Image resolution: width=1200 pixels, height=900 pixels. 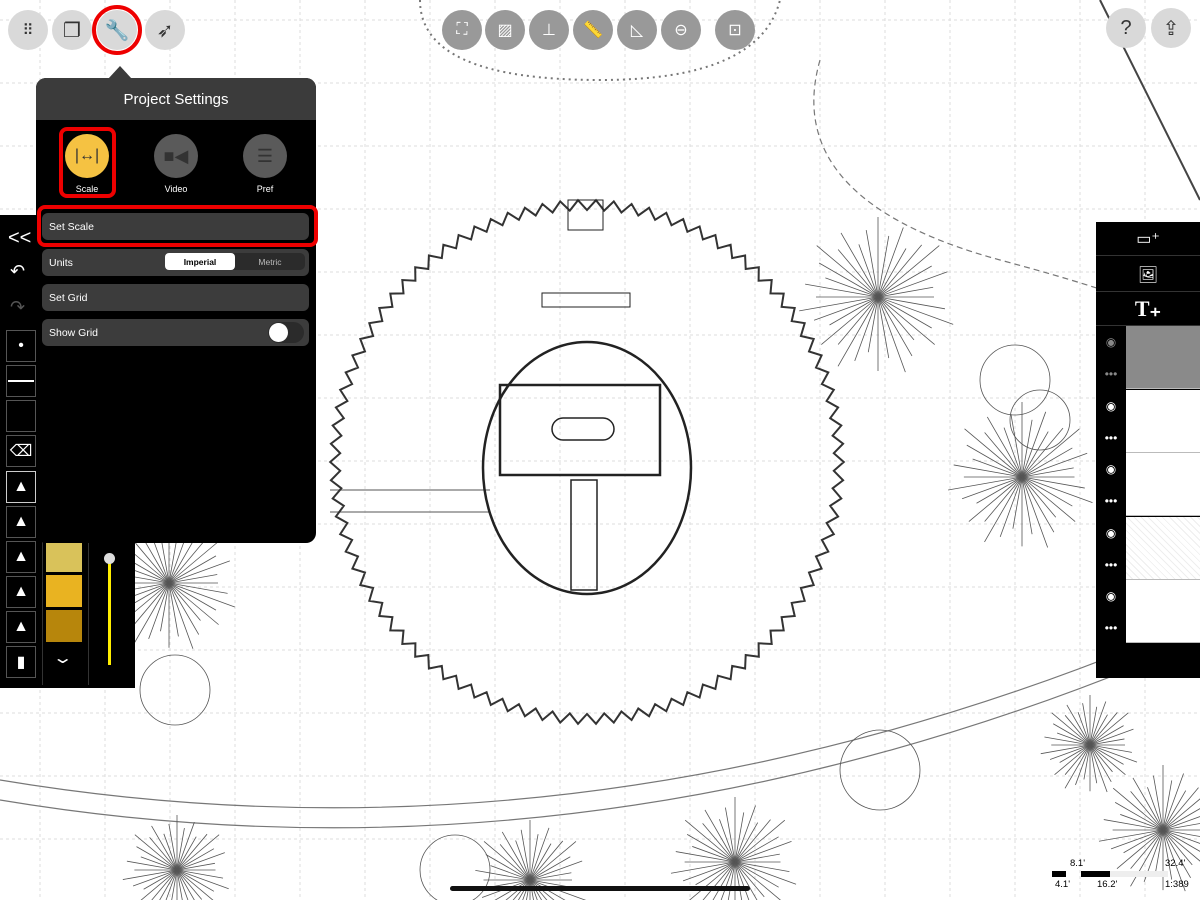 What do you see at coordinates (117, 30) in the screenshot?
I see `settings-highlight` at bounding box center [117, 30].